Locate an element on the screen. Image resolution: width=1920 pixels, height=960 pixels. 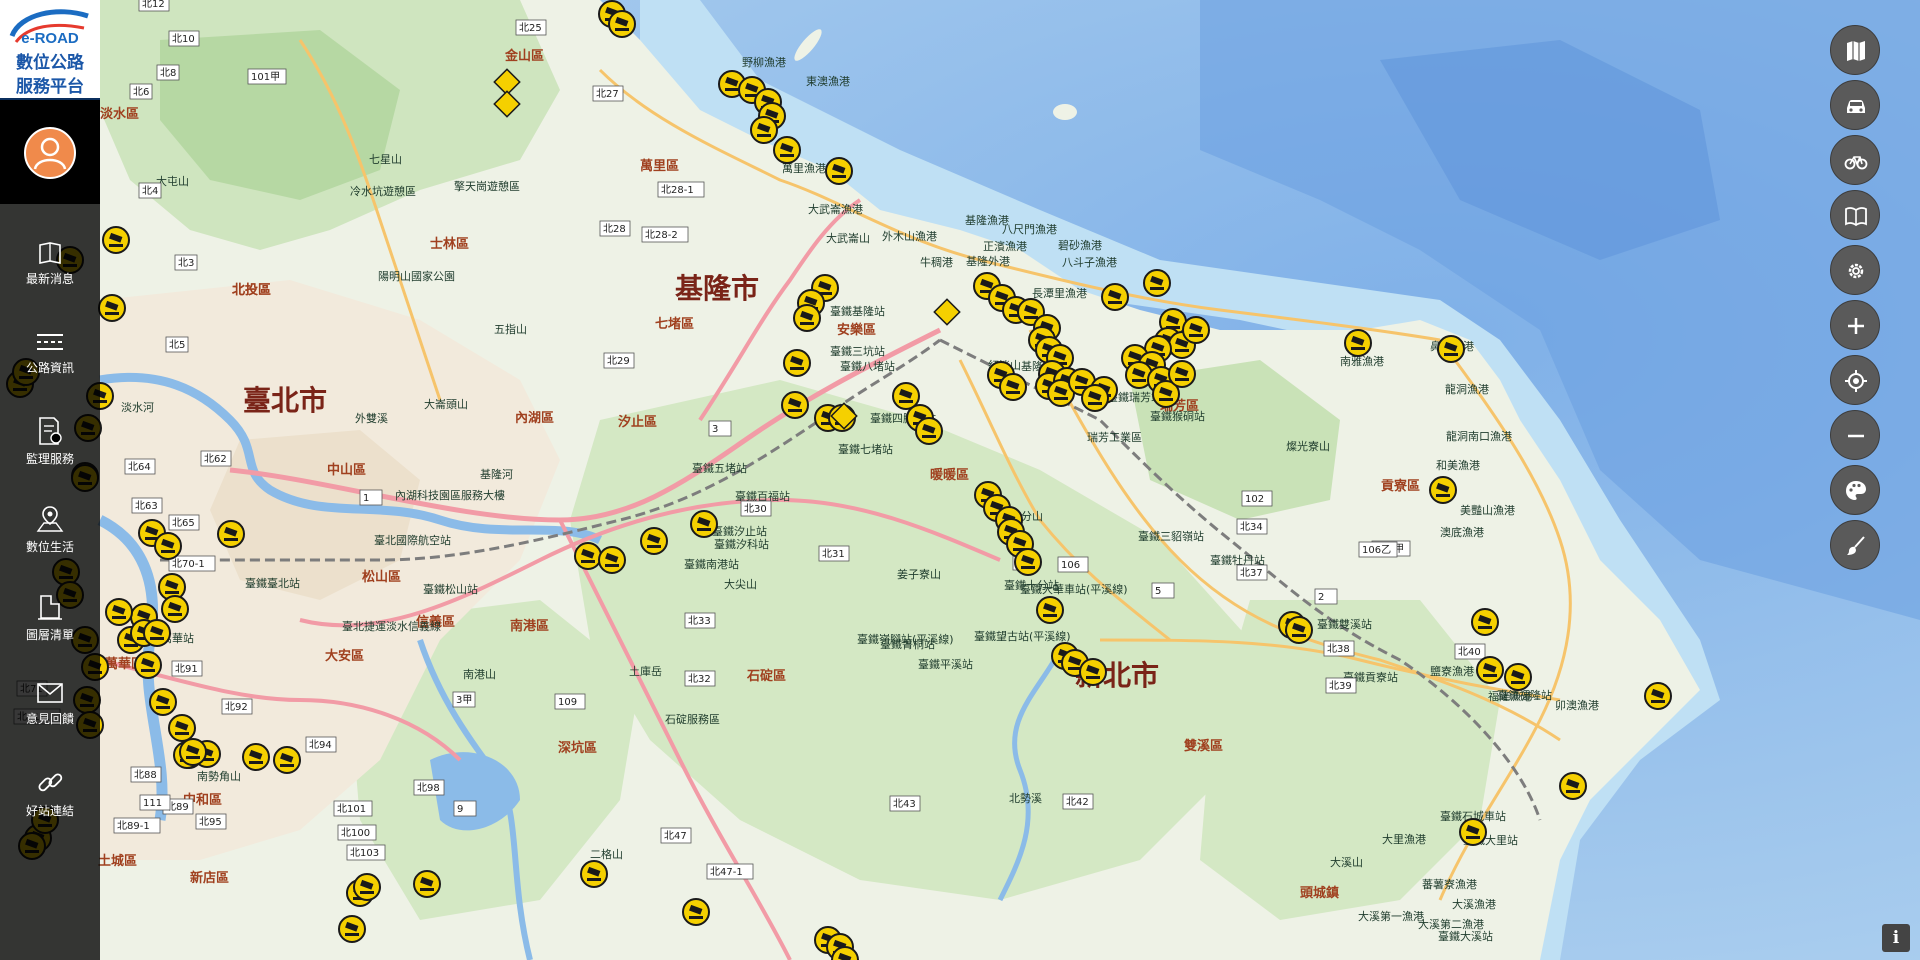
info-button: i is located at coordinates (1896, 938).